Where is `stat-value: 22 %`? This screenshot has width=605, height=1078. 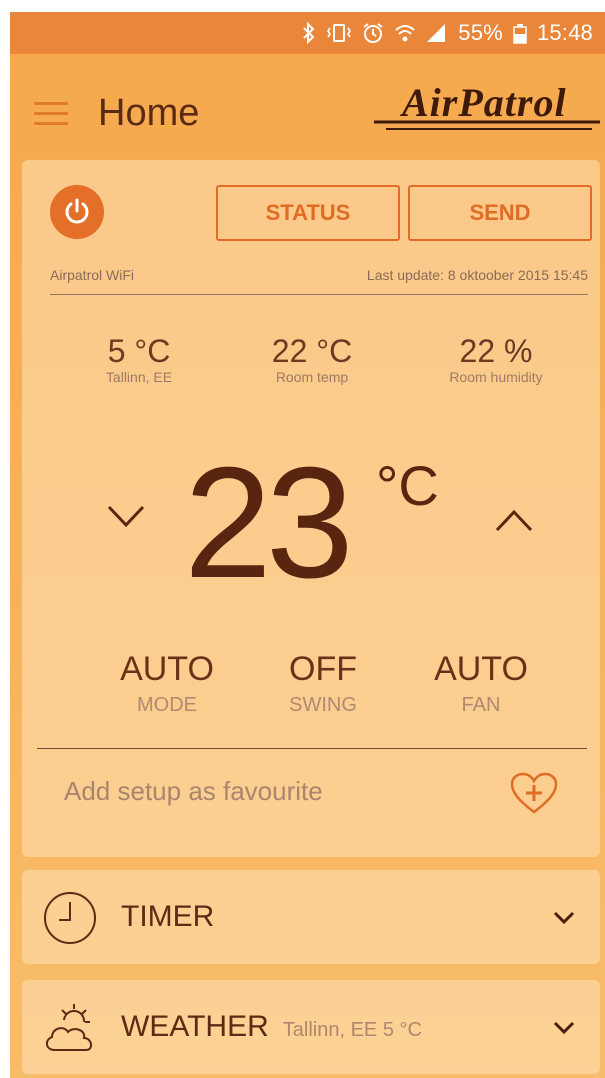 stat-value: 22 % is located at coordinates (496, 351).